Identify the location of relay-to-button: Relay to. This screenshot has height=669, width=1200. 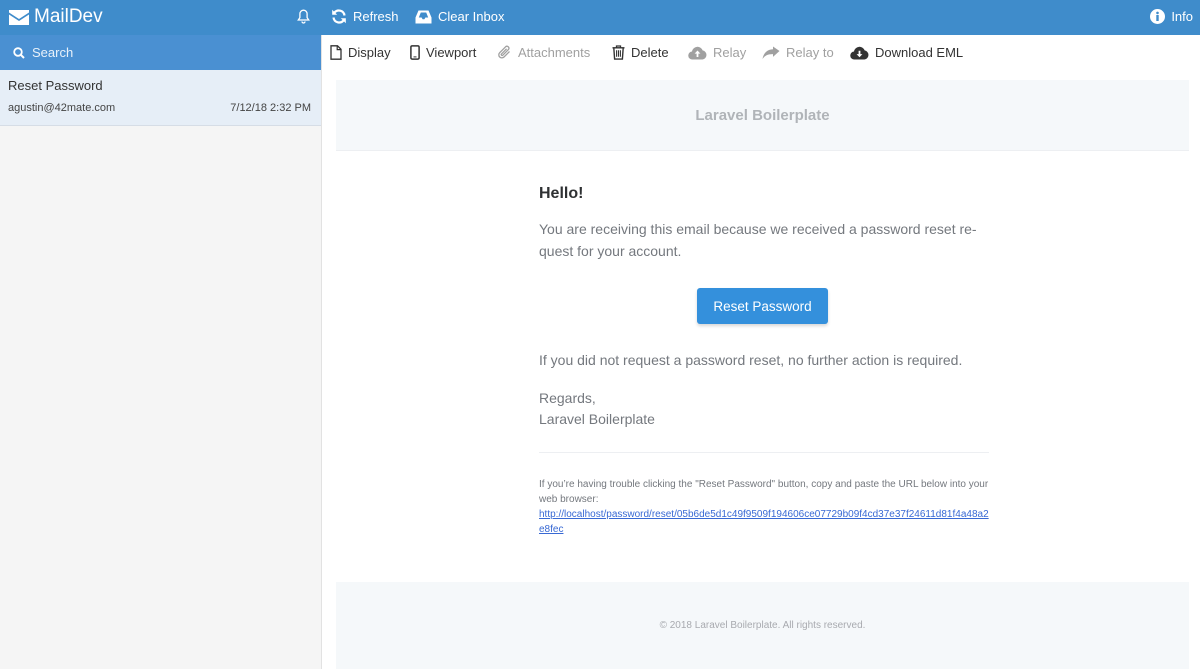
(798, 52).